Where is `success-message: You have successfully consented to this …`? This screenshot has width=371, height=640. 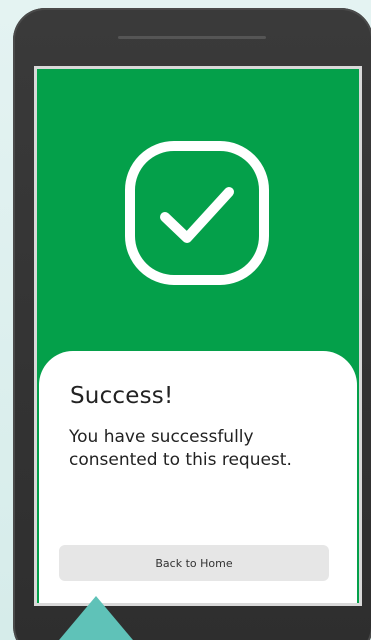 success-message: You have successfully consented to this … is located at coordinates (180, 448).